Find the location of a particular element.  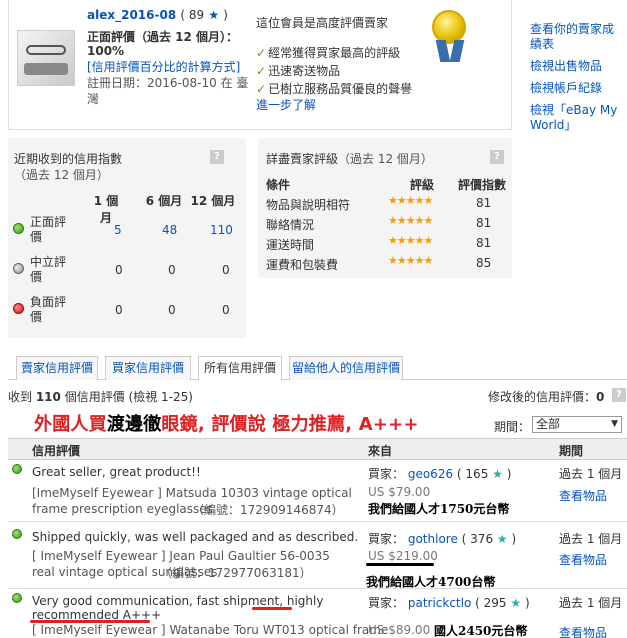

col-12-months: 12 個月 is located at coordinates (213, 201).